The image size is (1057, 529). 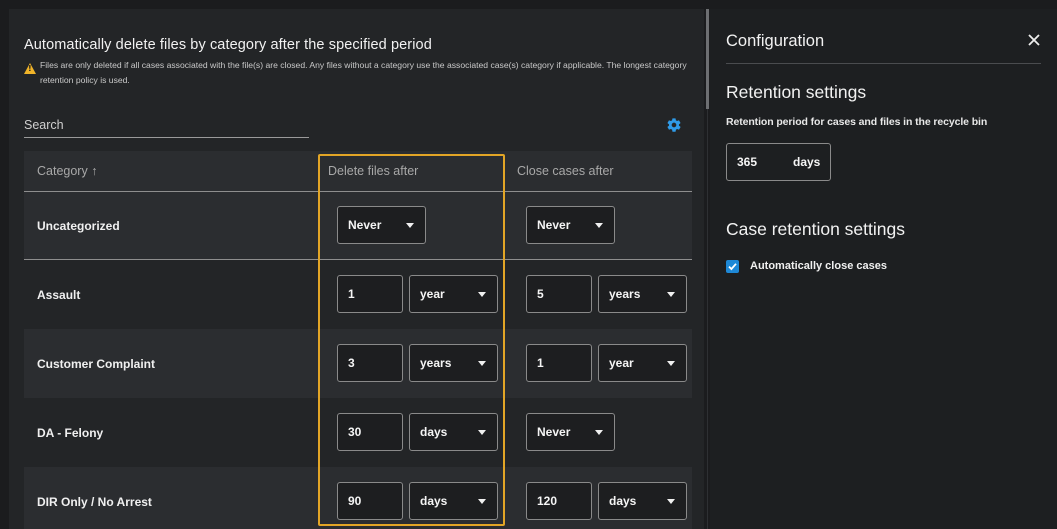 What do you see at coordinates (642, 293) in the screenshot?
I see `close-unit-select: years` at bounding box center [642, 293].